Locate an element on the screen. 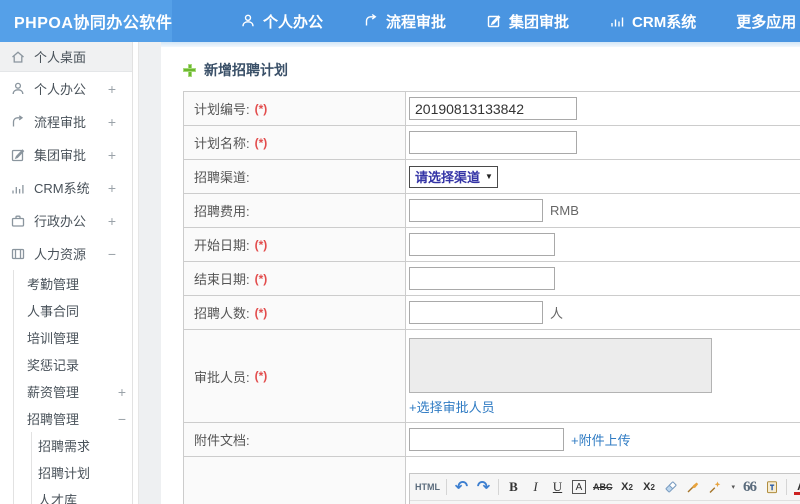 Image resolution: width=800 pixels, height=504 pixels. superscript-button: X2 is located at coordinates (627, 487).